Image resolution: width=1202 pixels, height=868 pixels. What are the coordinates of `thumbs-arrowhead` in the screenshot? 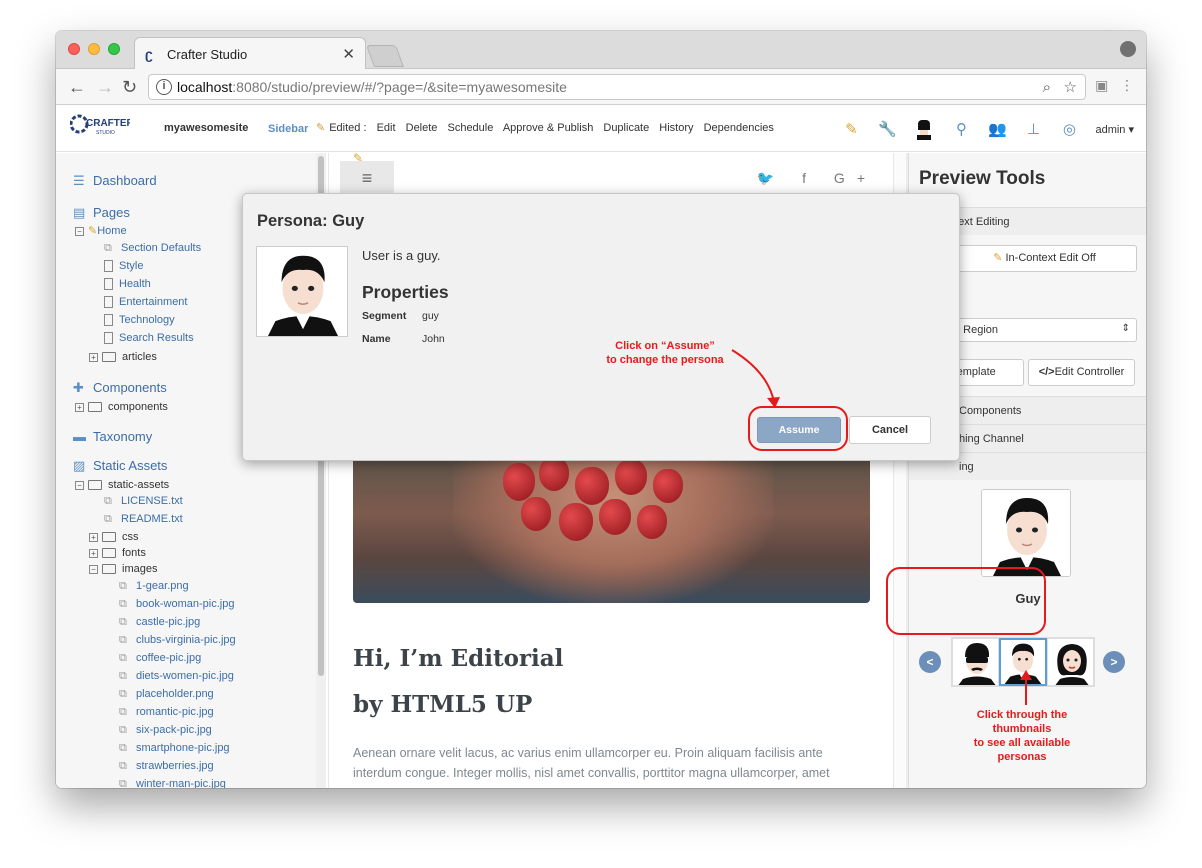 It's located at (1026, 675).